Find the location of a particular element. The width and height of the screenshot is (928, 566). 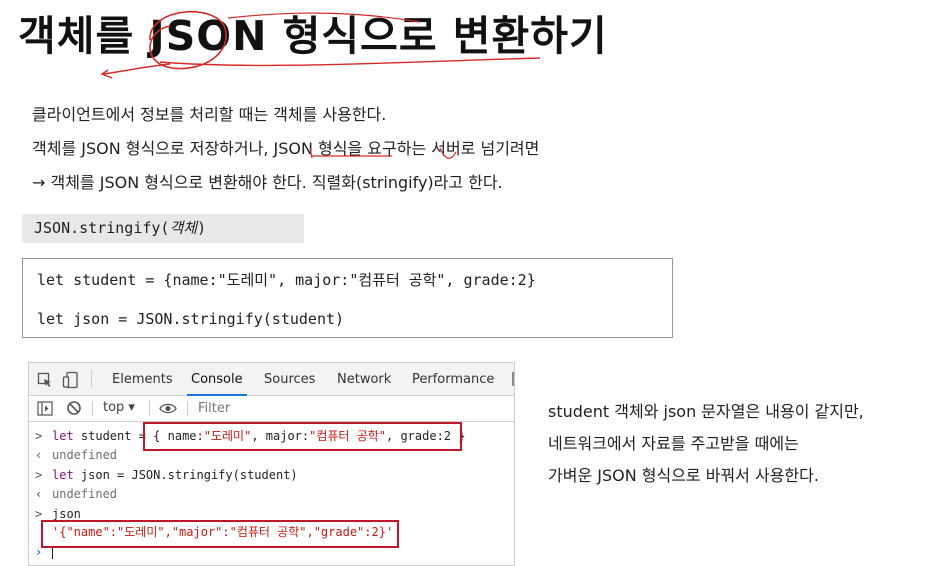

signature-prefix: JSON.stringify( is located at coordinates (102, 228).